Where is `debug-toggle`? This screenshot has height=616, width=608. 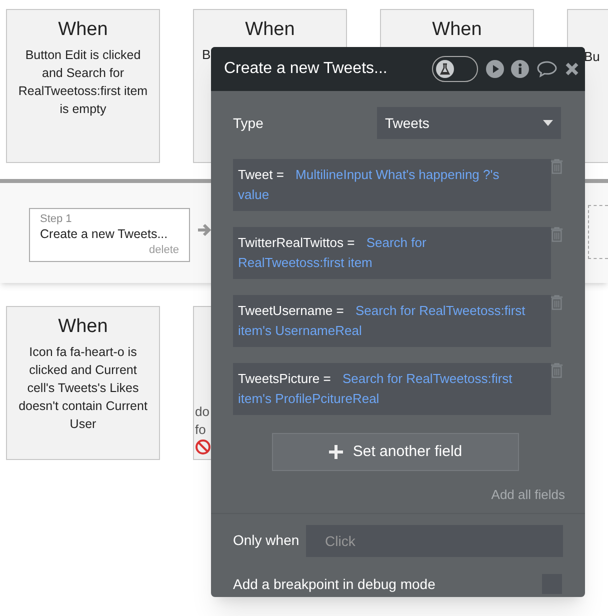 debug-toggle is located at coordinates (455, 69).